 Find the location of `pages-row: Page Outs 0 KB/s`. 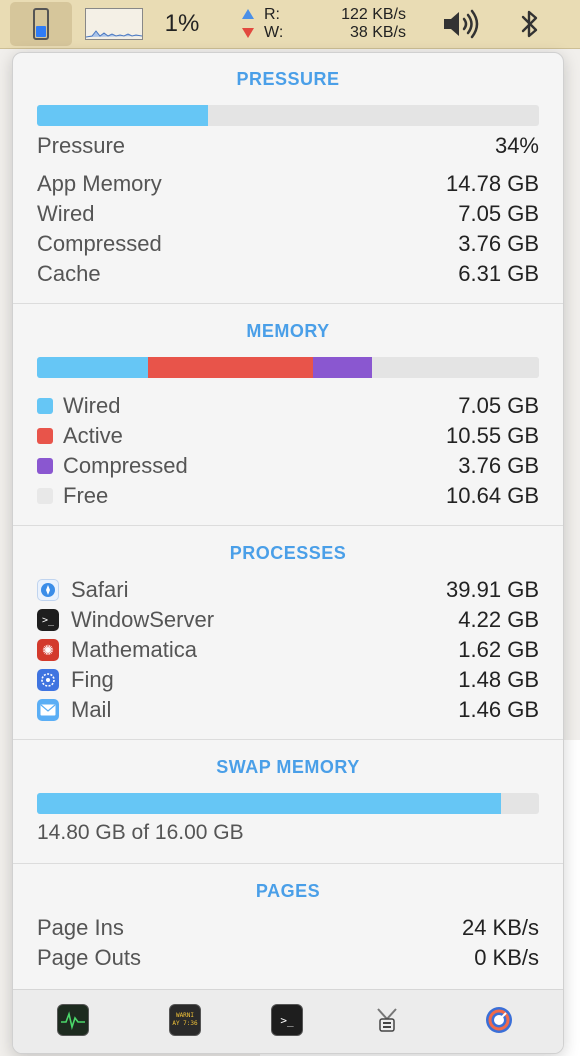

pages-row: Page Outs 0 KB/s is located at coordinates (288, 958).